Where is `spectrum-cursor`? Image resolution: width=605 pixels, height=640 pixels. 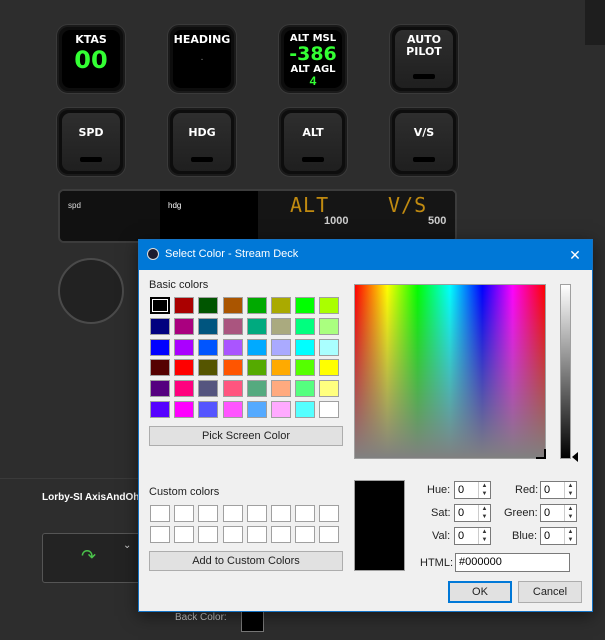
spectrum-cursor is located at coordinates (541, 454).